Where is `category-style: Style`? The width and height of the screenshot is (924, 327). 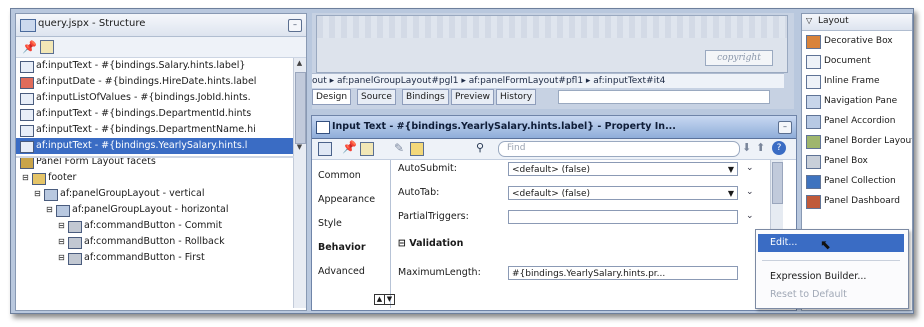
category-style: Style is located at coordinates (330, 223).